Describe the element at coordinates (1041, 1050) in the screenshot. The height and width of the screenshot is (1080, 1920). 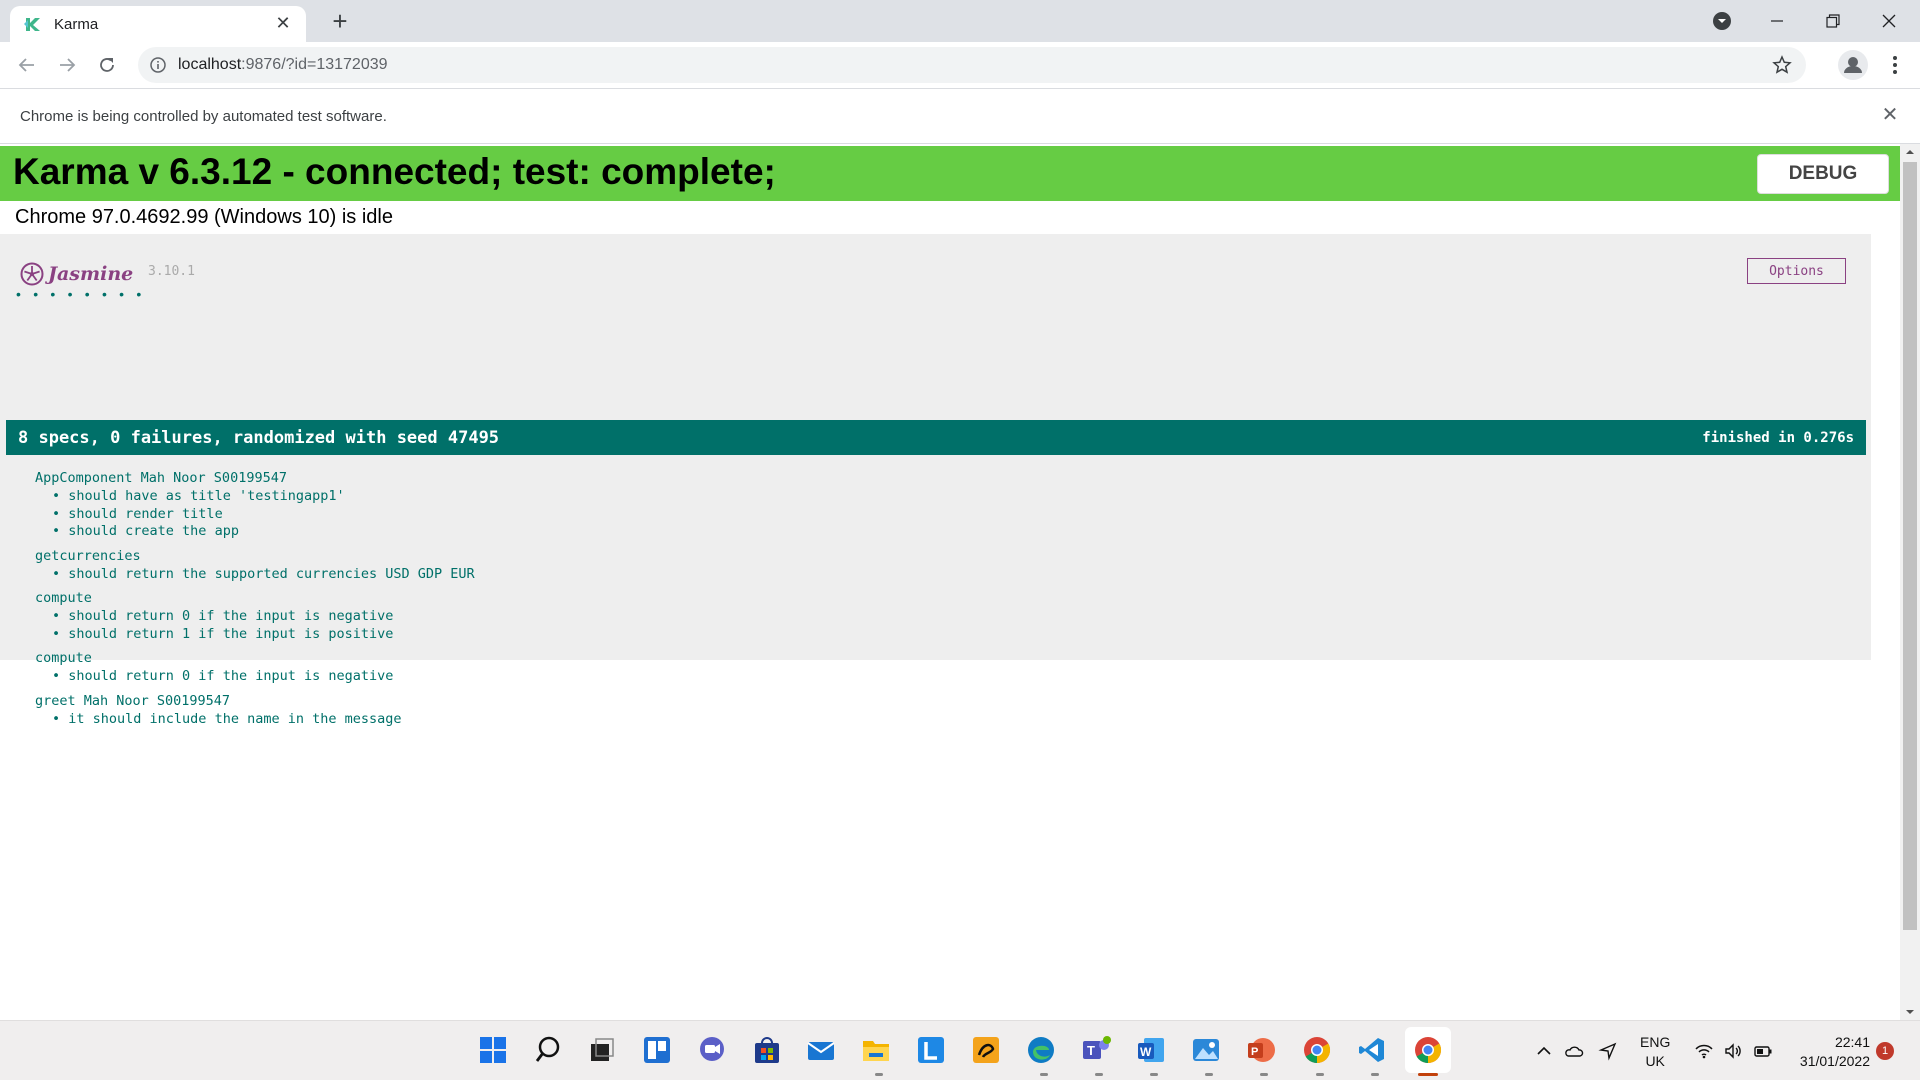
I see `edge-icon` at that location.